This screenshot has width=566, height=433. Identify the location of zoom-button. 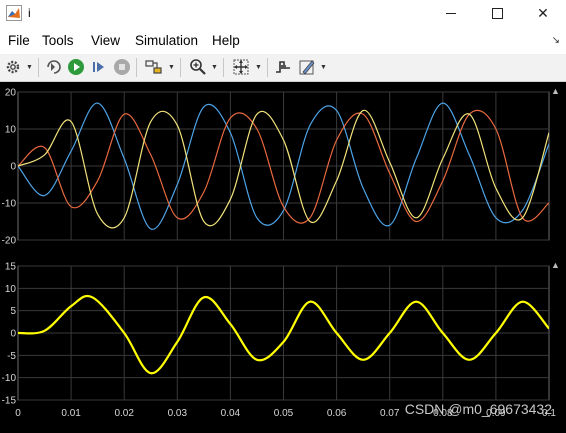
(198, 67).